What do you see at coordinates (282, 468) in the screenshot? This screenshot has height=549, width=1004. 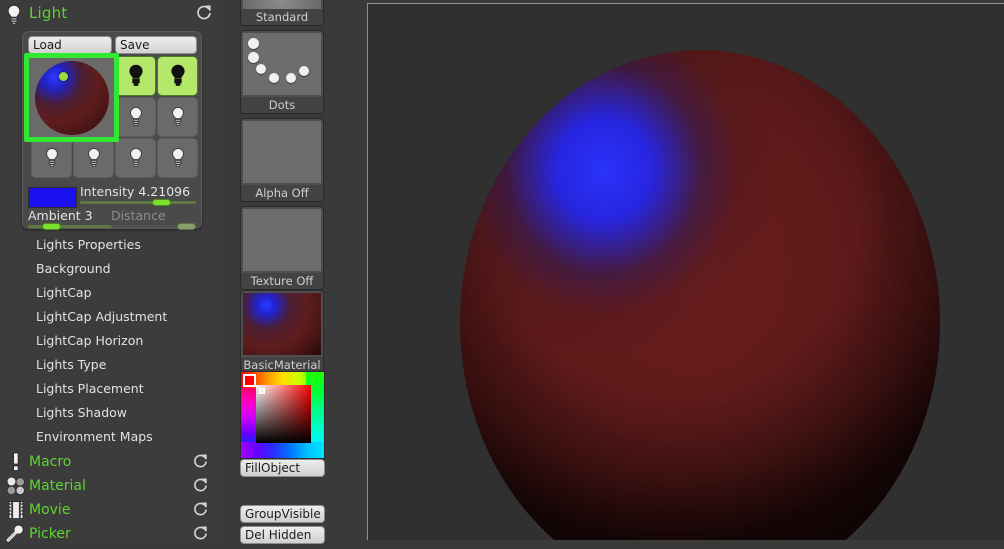 I see `fill-object-button: FillObject` at bounding box center [282, 468].